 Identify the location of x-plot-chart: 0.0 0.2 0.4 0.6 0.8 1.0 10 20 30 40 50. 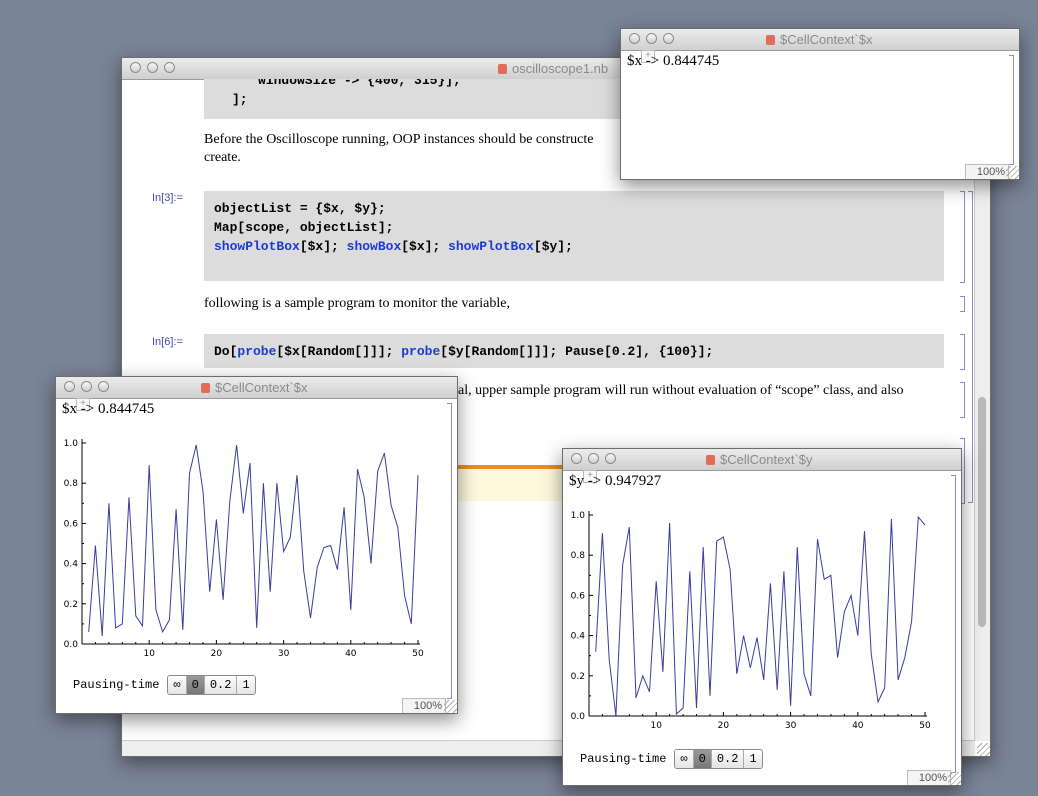
(244, 549).